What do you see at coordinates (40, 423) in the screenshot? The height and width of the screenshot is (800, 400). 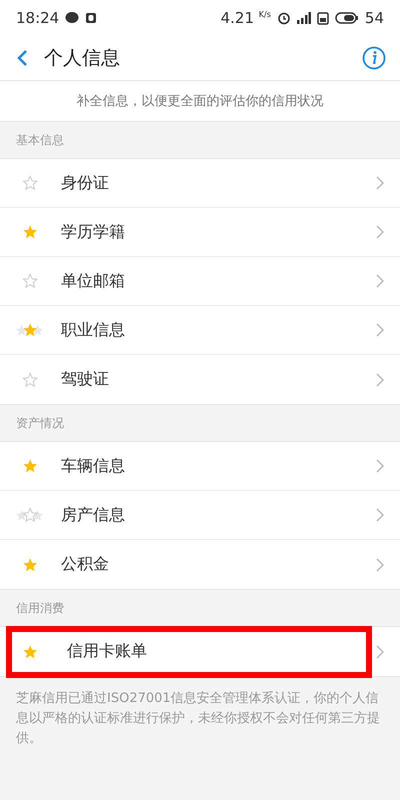 I see `section-header: 资产情况` at bounding box center [40, 423].